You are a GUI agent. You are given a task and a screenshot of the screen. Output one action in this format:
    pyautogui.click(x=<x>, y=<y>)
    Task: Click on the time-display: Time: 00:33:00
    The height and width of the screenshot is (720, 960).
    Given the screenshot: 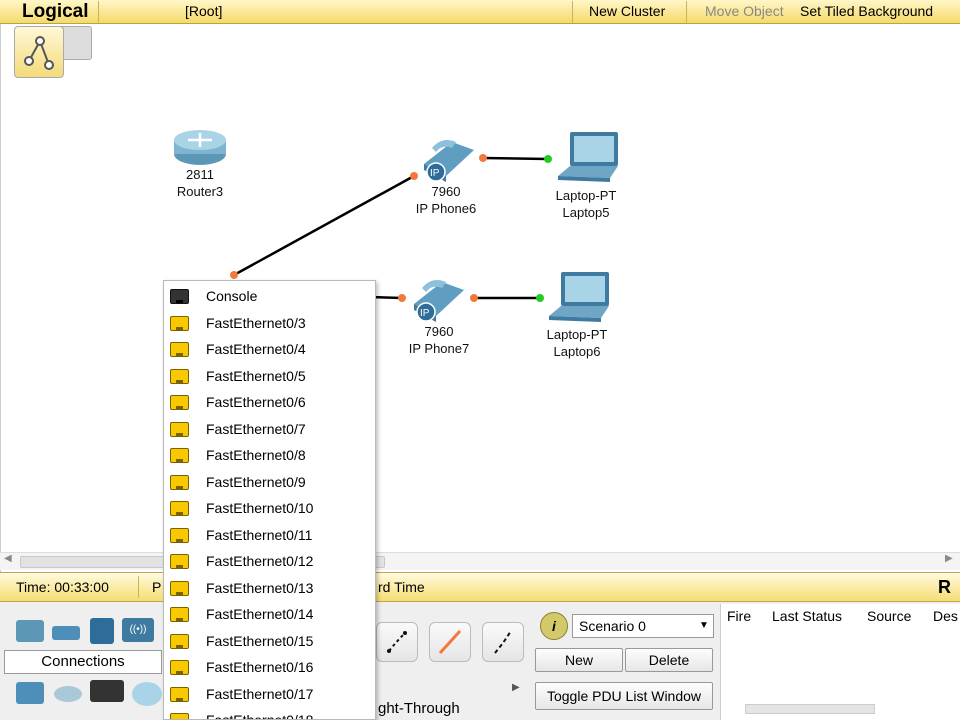 What is the action you would take?
    pyautogui.click(x=62, y=587)
    